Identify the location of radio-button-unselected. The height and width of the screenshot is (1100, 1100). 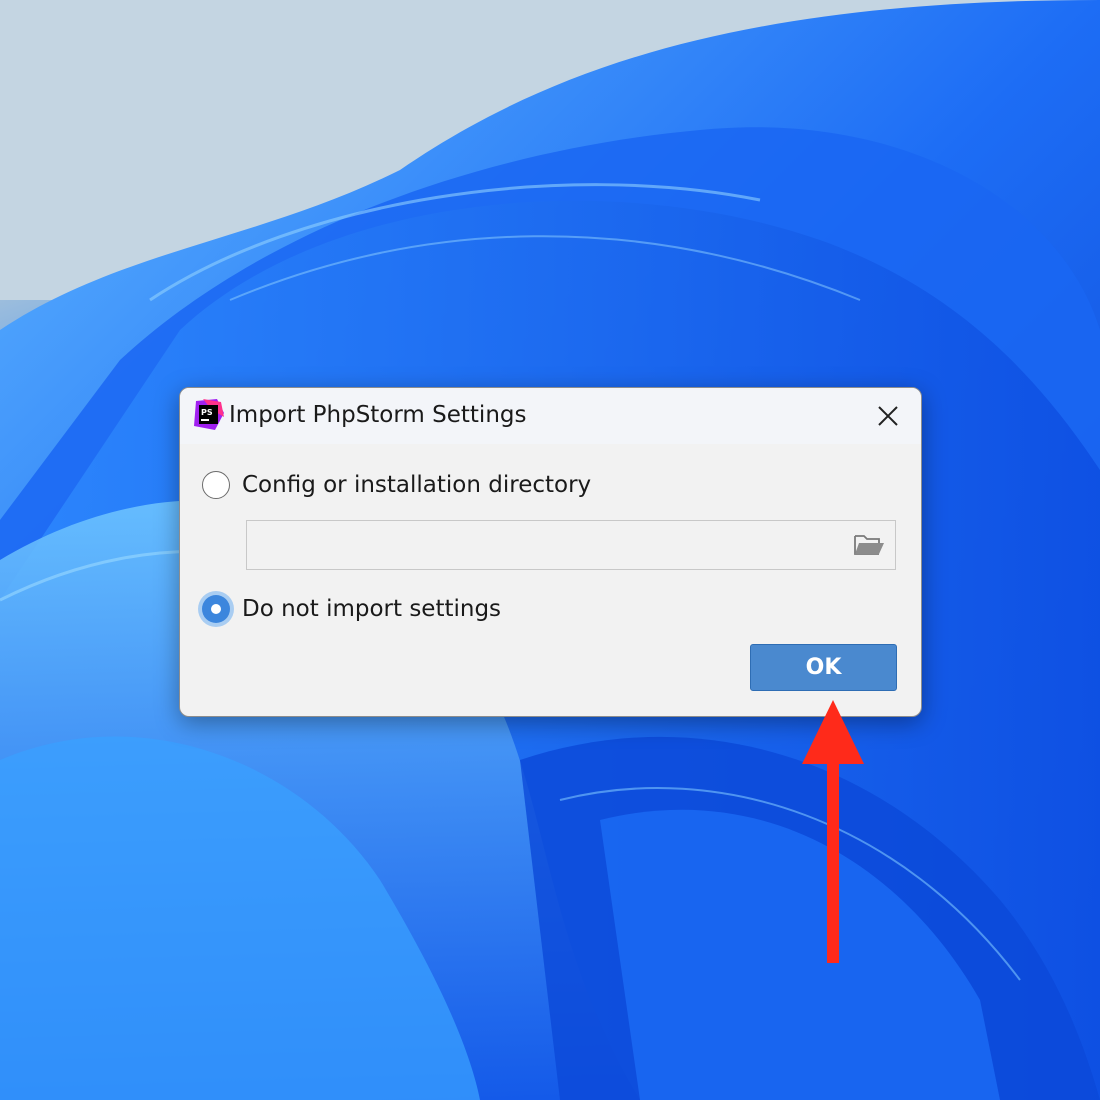
(216, 485).